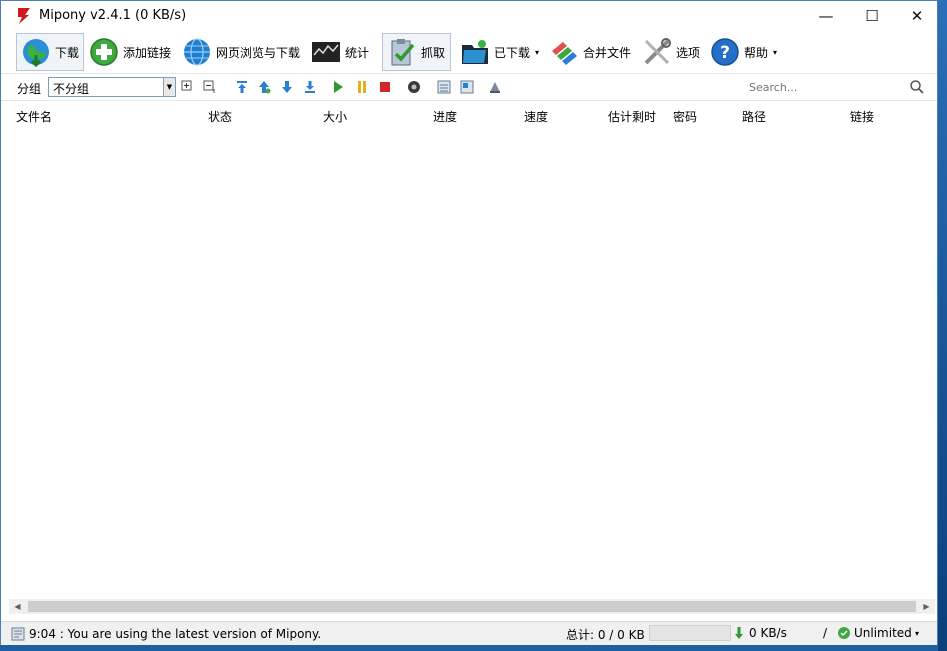 This screenshot has width=947, height=651. What do you see at coordinates (29, 89) in the screenshot?
I see `group-label: 分组` at bounding box center [29, 89].